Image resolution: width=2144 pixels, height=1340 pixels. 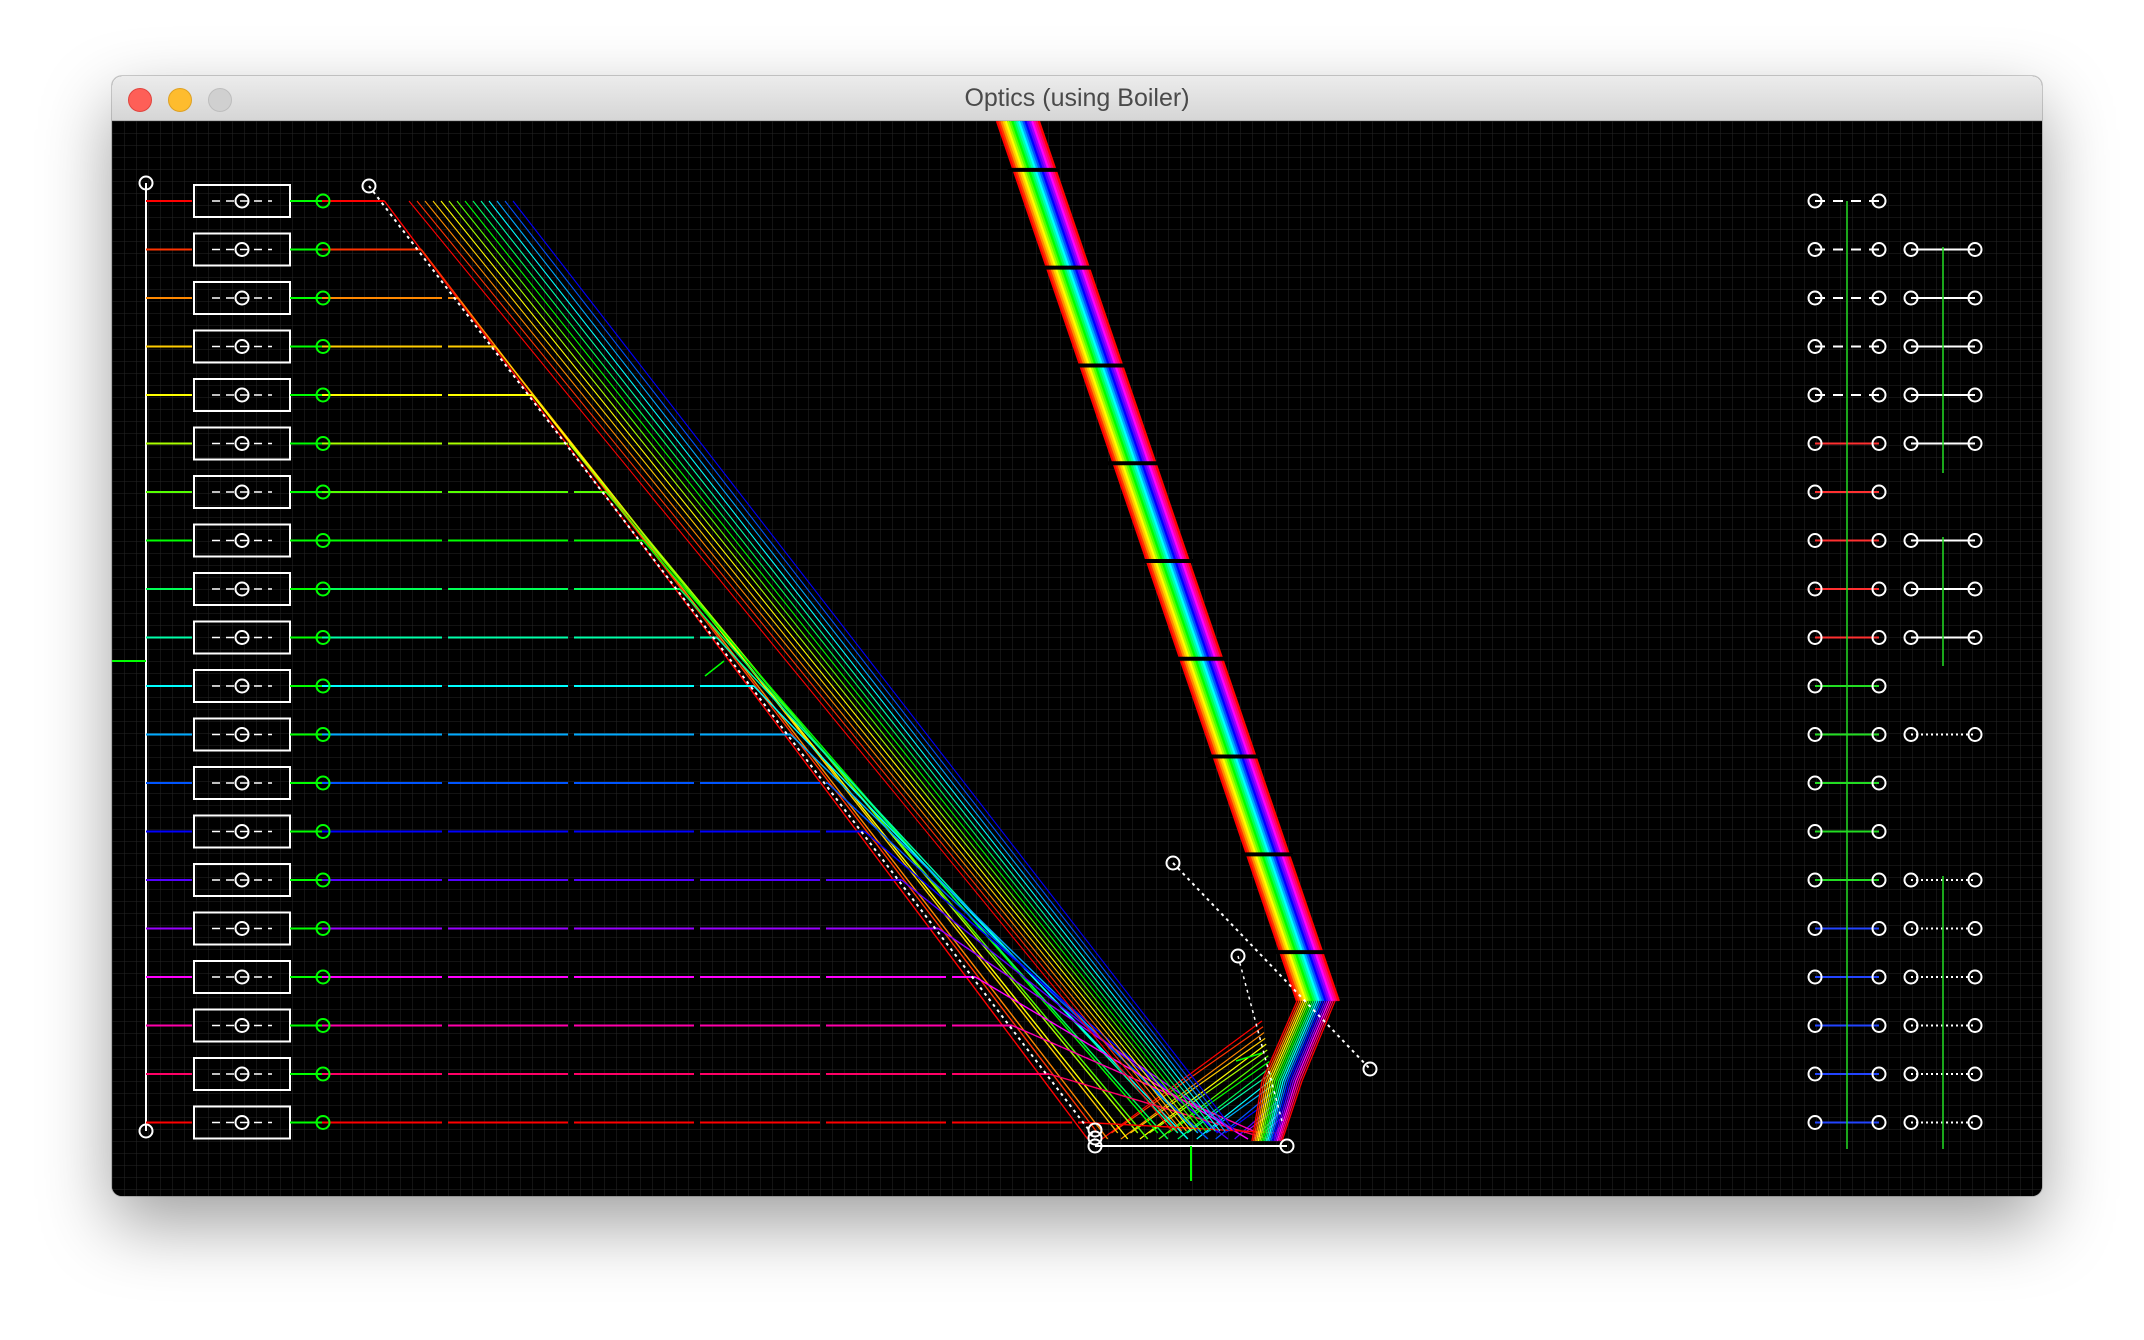 I want to click on window-title: Optics (using Boiler), so click(x=1077, y=98).